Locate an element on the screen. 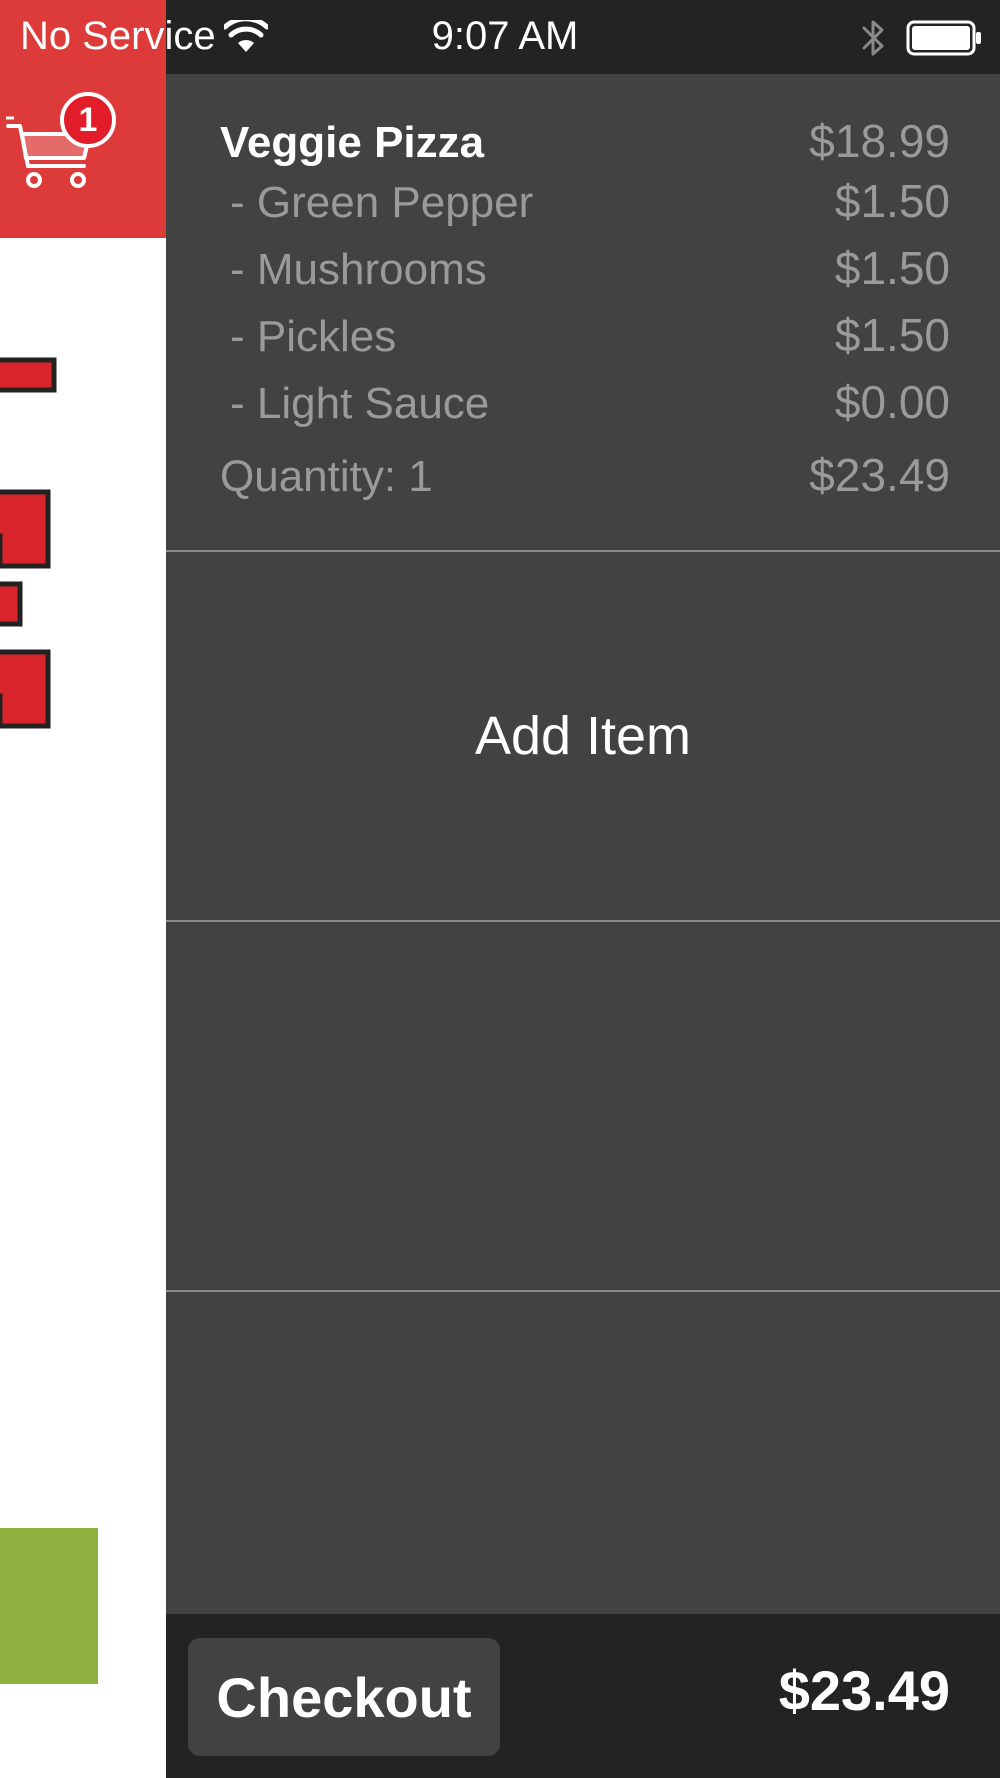 The height and width of the screenshot is (1778, 1000). wifi-icon is located at coordinates (246, 36).